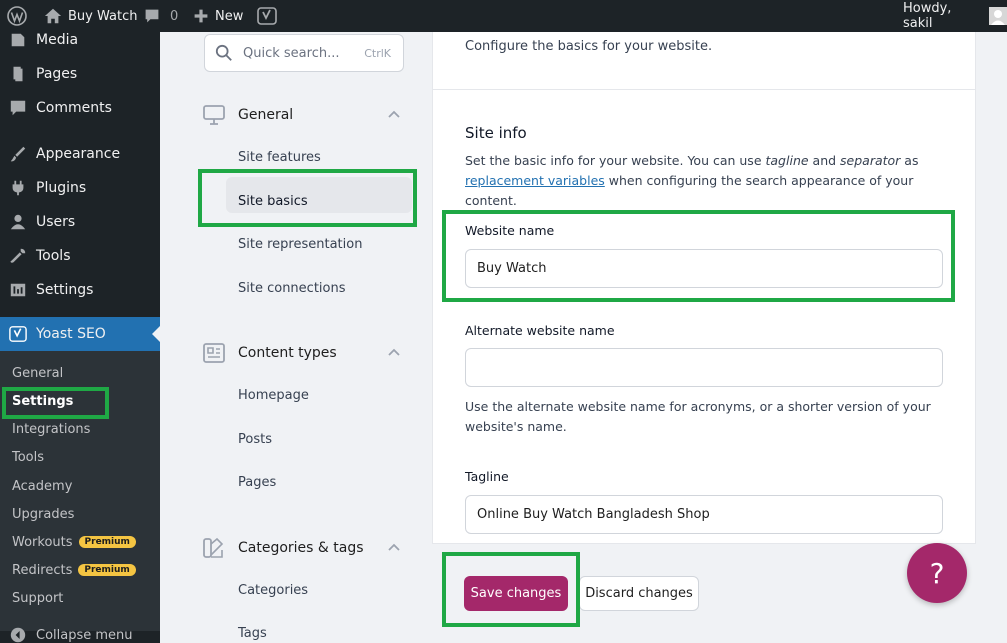 The height and width of the screenshot is (643, 1007). I want to click on submenu-upgrades-label: Upgrades, so click(43, 514).